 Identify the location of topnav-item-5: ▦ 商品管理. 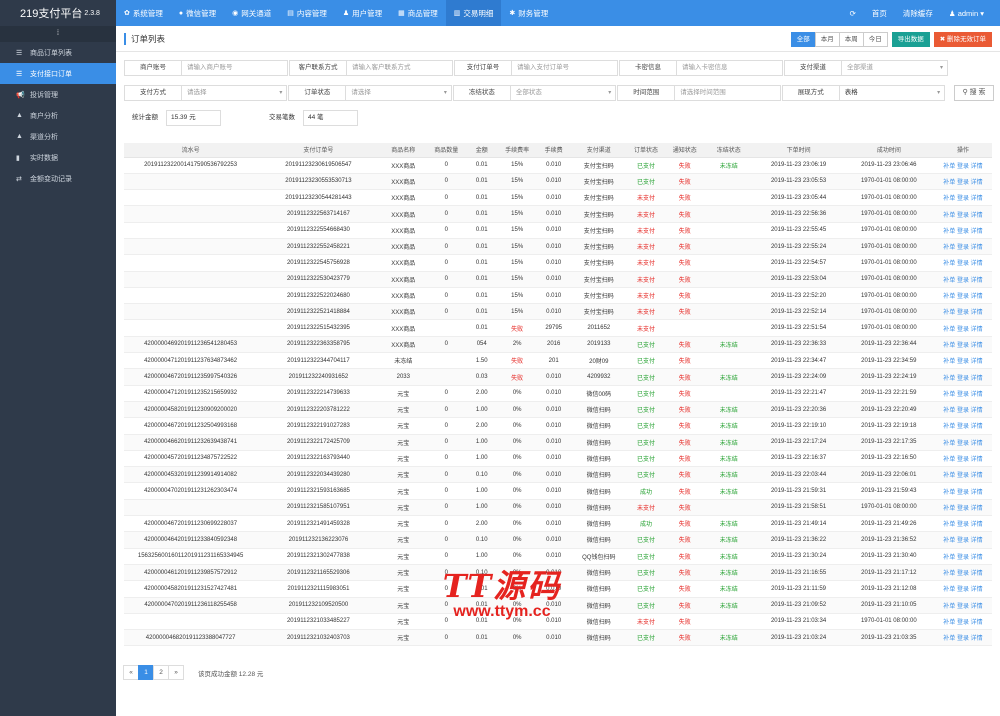
(418, 13).